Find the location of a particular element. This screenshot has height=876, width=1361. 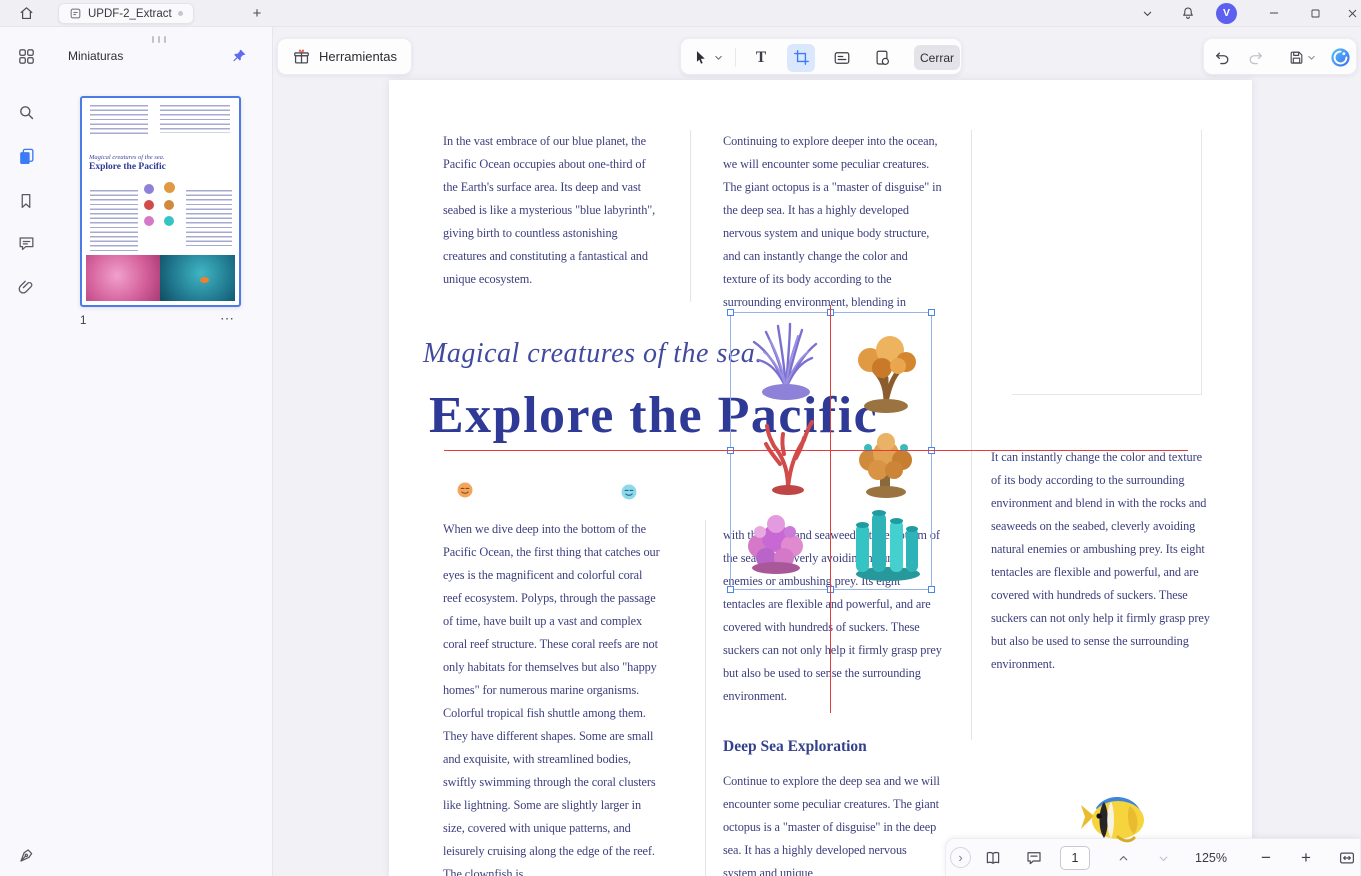

window-minimize-button is located at coordinates (1274, 13).